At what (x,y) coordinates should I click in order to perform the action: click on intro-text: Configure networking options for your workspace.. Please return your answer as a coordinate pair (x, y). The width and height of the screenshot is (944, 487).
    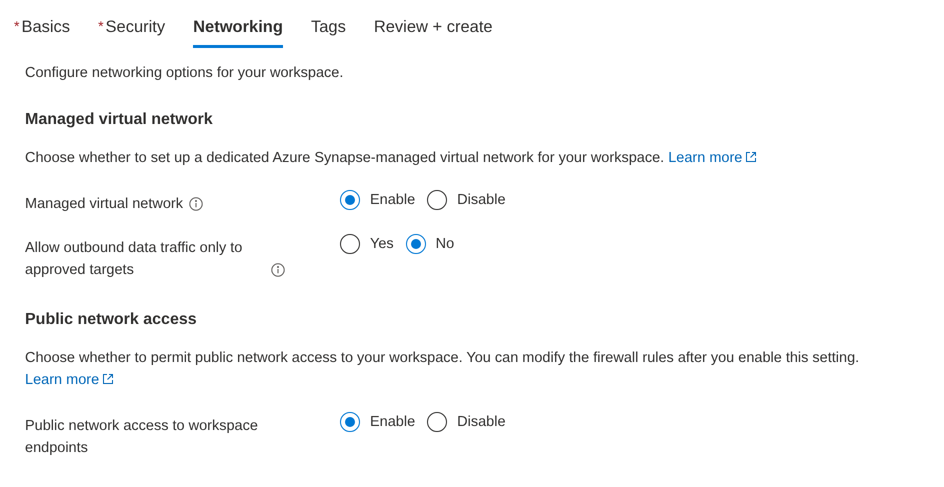
    Looking at the image, I should click on (184, 73).